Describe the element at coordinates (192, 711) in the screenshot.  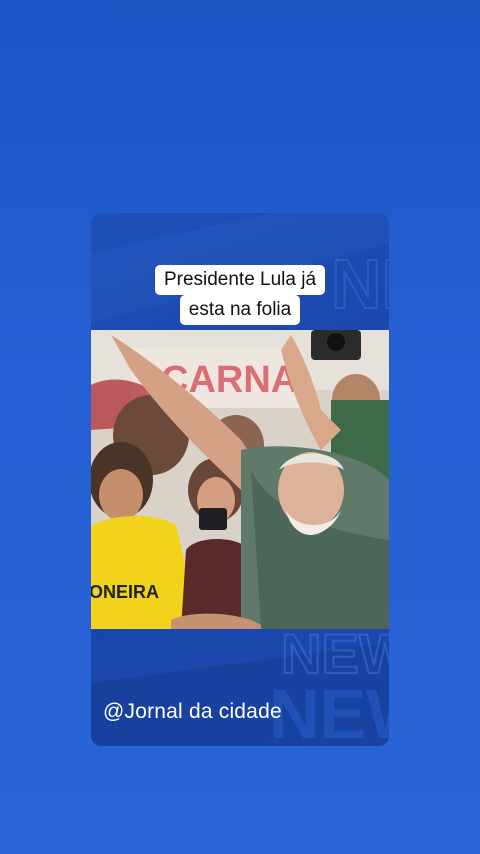
I see `channel-watermark: @Jornal da cidade` at that location.